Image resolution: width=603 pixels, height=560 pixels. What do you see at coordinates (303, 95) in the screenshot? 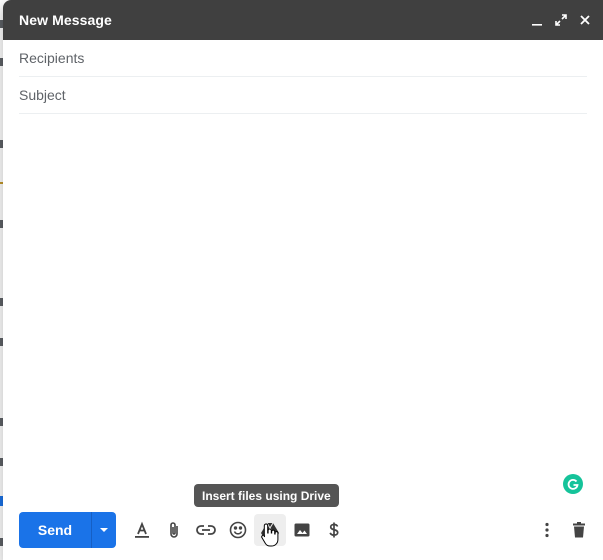
I see `subject-field: Subject` at bounding box center [303, 95].